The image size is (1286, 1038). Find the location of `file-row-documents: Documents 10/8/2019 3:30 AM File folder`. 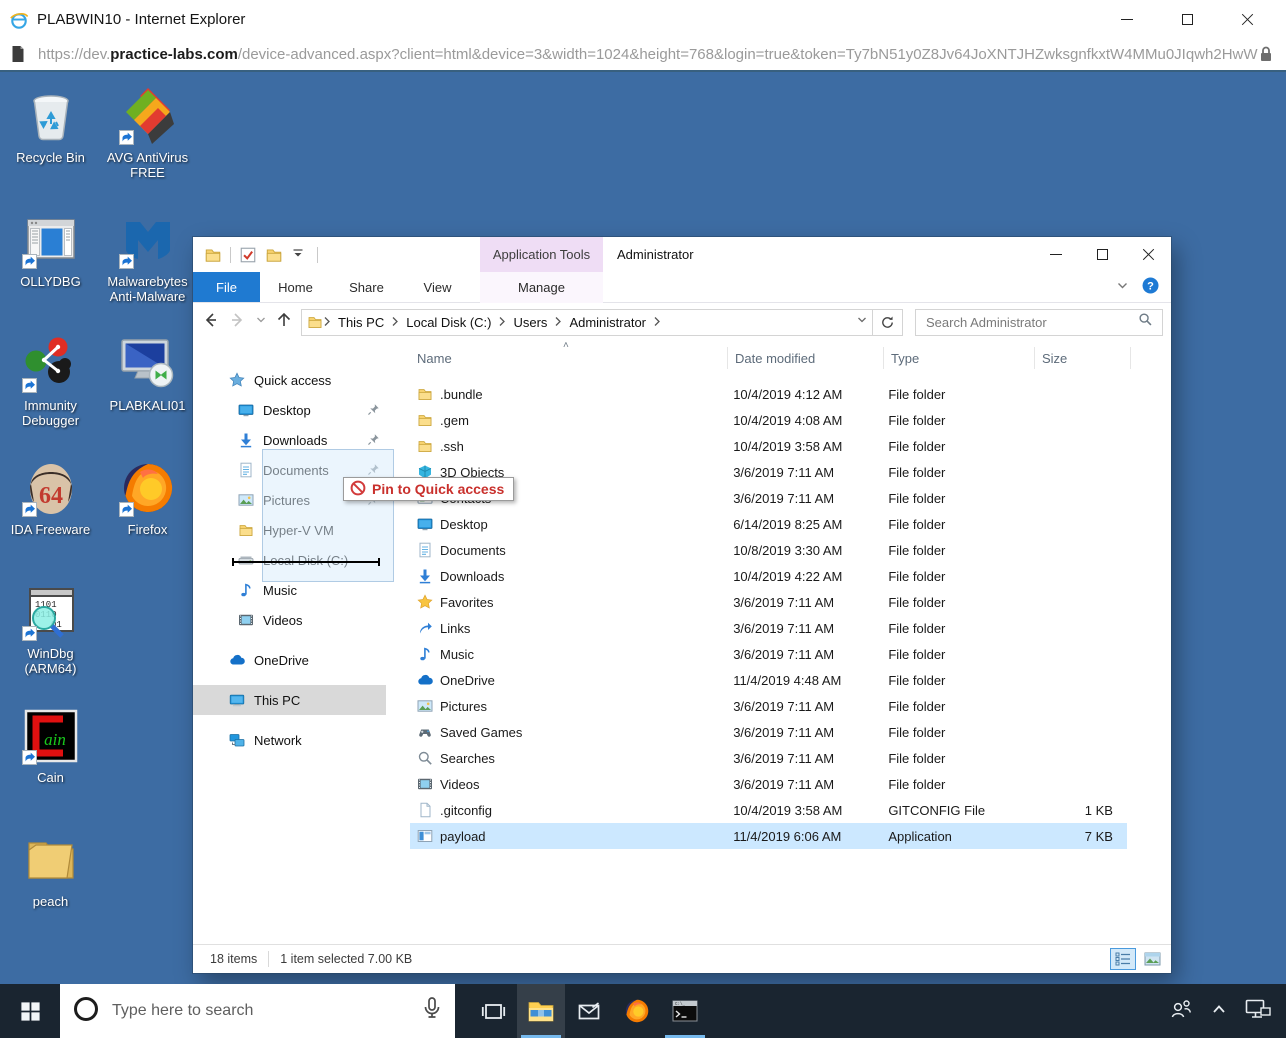

file-row-documents: Documents 10/8/2019 3:30 AM File folder is located at coordinates (768, 550).